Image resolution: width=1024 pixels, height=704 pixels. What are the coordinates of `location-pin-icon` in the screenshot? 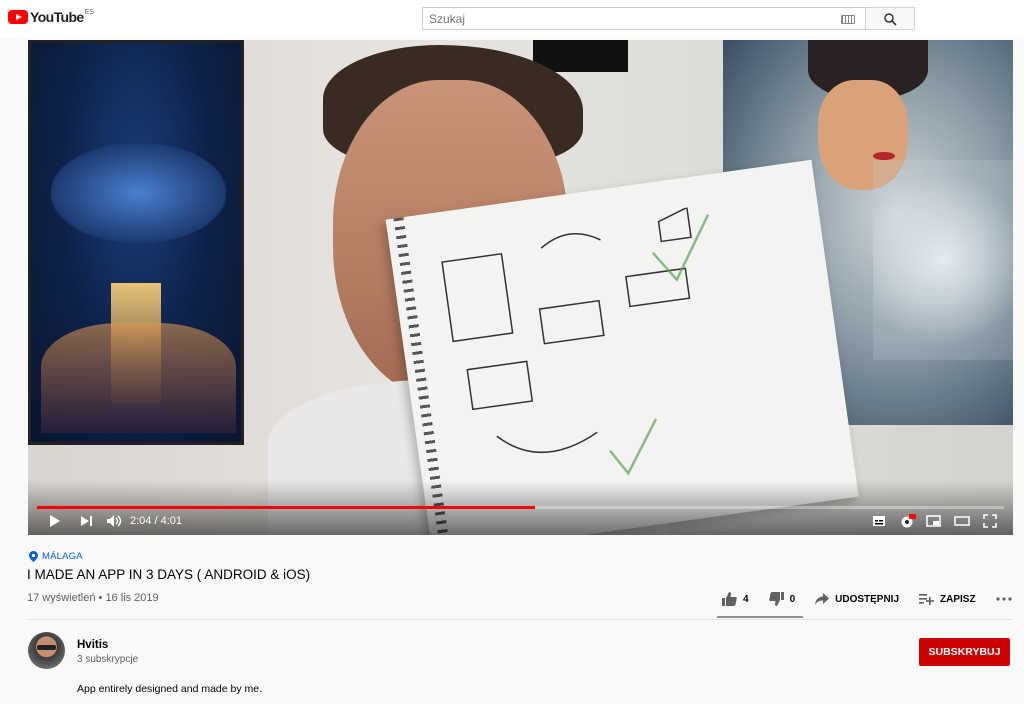 It's located at (33, 556).